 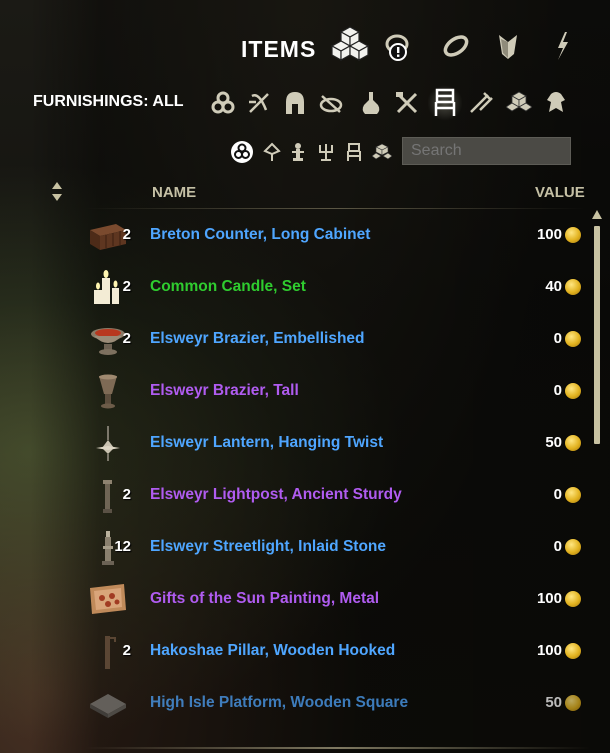 I want to click on list-item: Elsweyr Brazier, Tall 0, so click(x=295, y=392).